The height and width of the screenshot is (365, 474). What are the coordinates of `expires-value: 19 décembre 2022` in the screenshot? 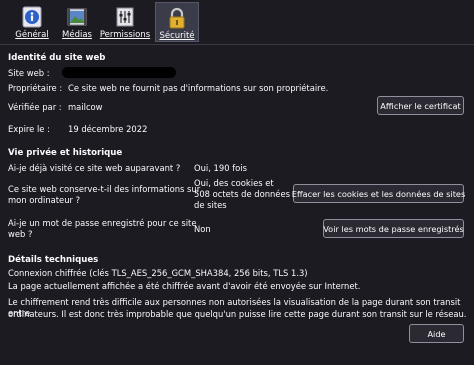 It's located at (108, 129).